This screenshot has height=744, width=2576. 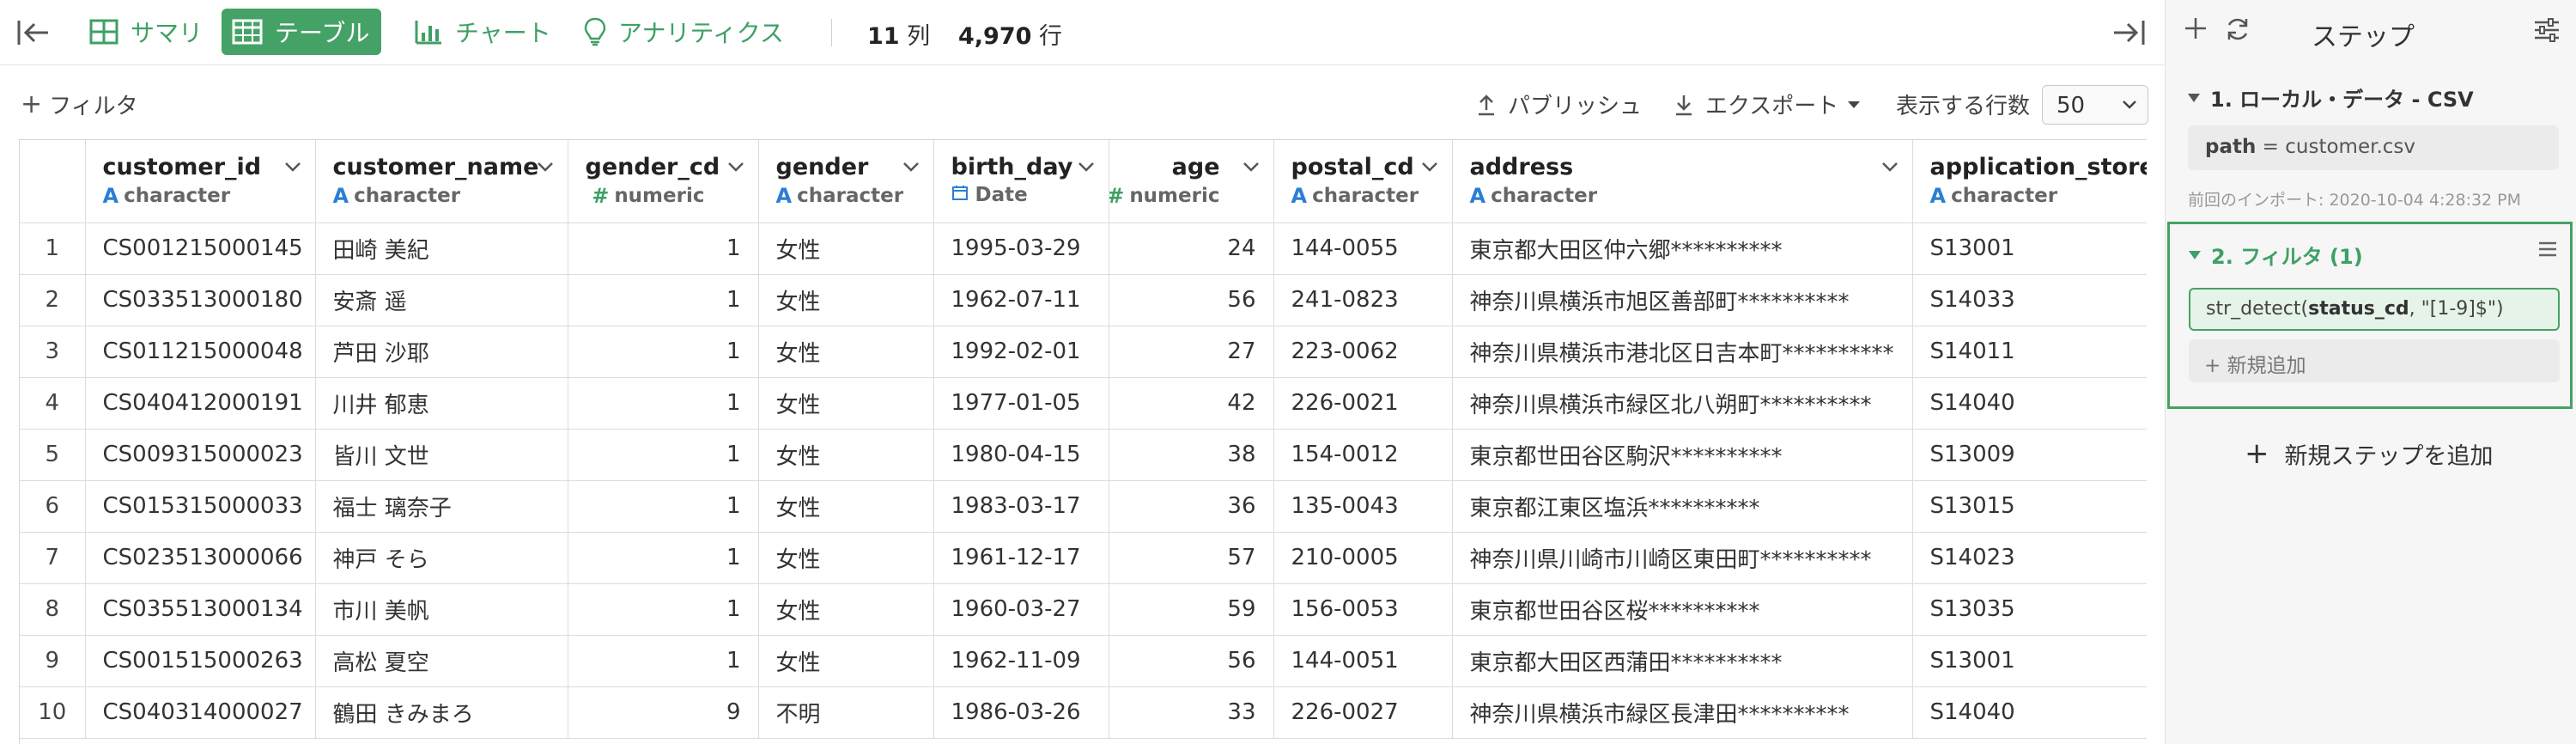 What do you see at coordinates (1021, 300) in the screenshot?
I see `cell-birth-day: 1962-07-11` at bounding box center [1021, 300].